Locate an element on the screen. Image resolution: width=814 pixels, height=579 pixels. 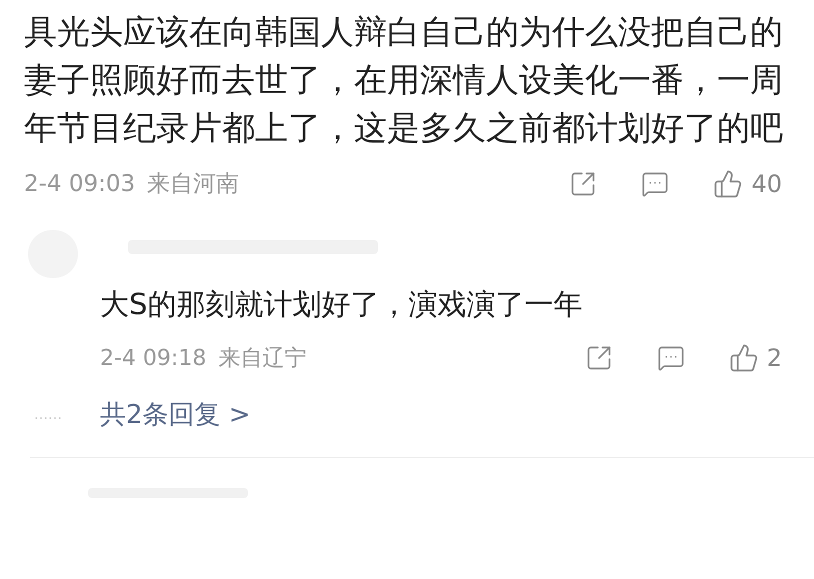
more-replies-link: 共2条回复 > is located at coordinates (175, 415).